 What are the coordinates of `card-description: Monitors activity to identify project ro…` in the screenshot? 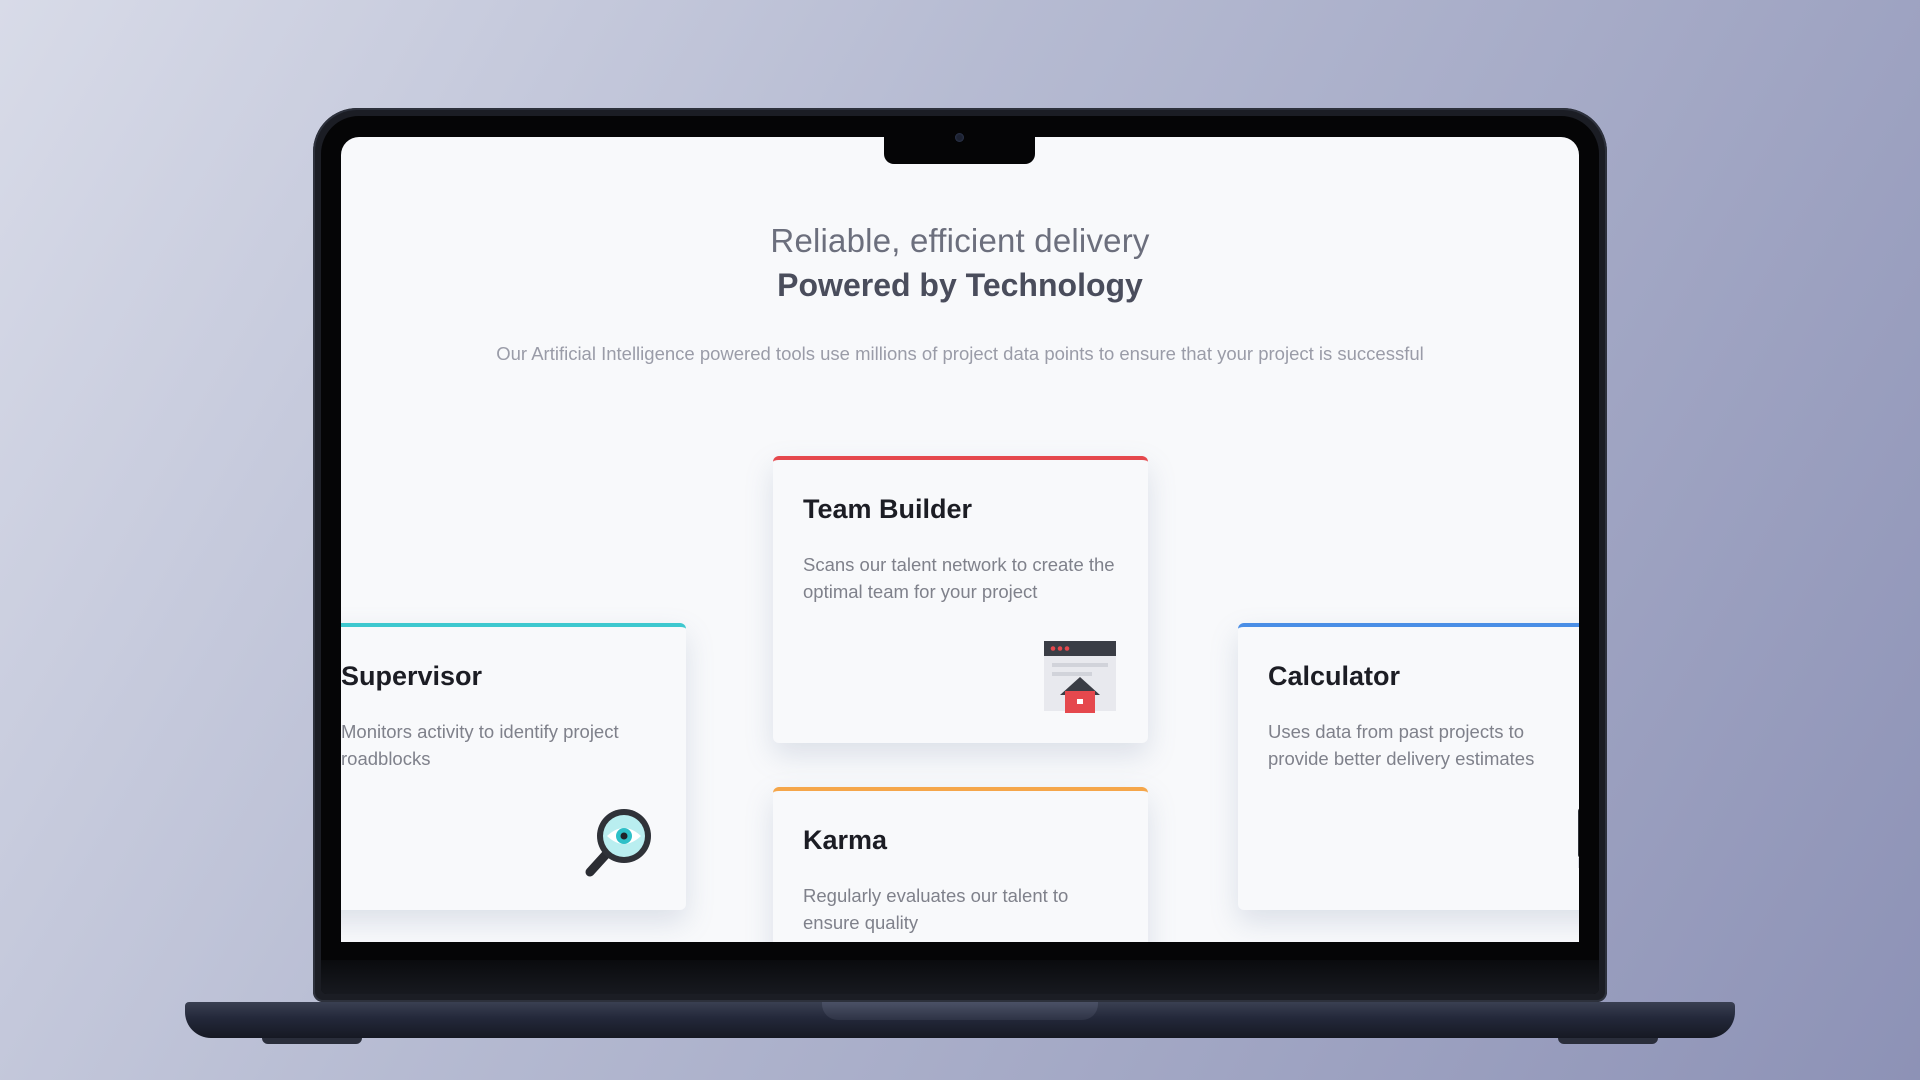 It's located at (480, 745).